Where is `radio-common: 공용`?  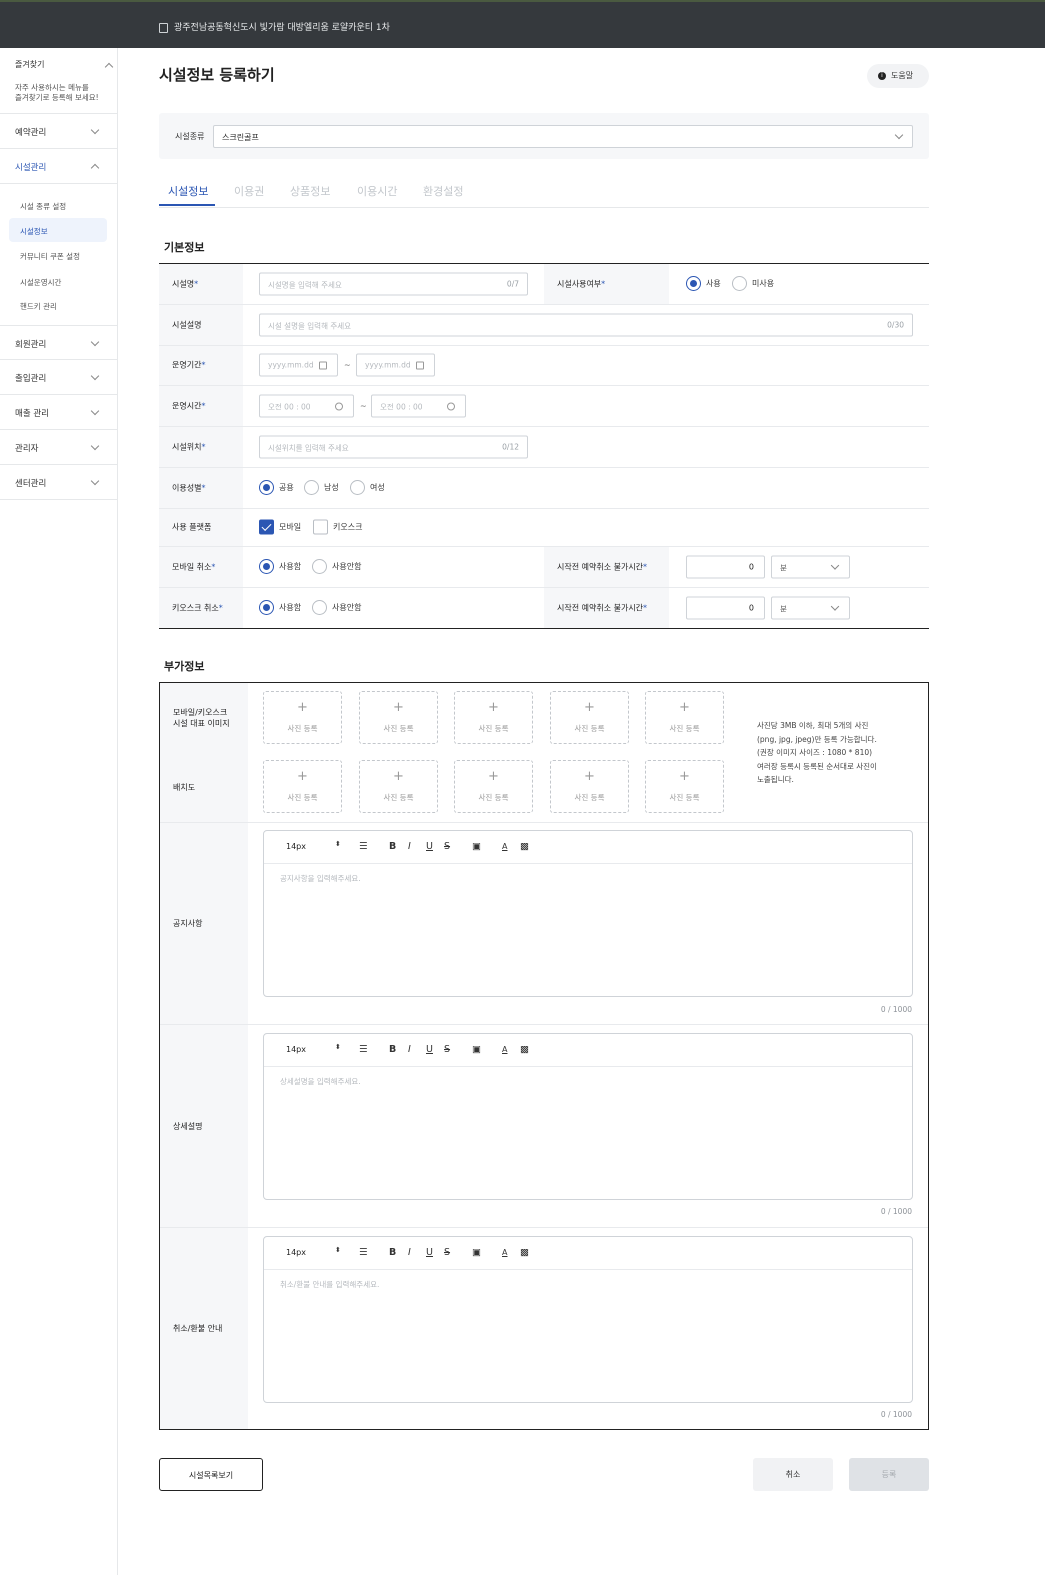 radio-common: 공용 is located at coordinates (279, 487).